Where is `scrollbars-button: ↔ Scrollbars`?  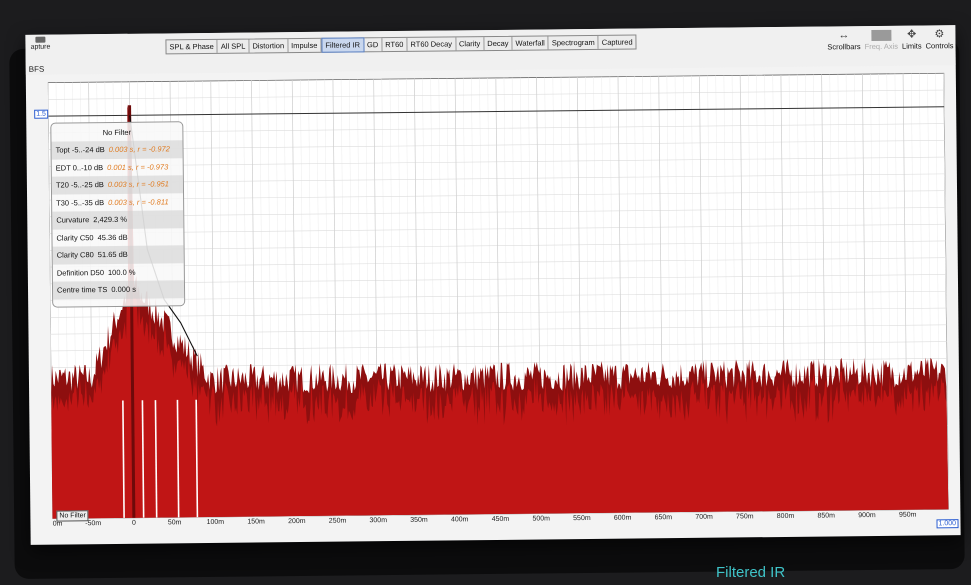 scrollbars-button: ↔ Scrollbars is located at coordinates (844, 40).